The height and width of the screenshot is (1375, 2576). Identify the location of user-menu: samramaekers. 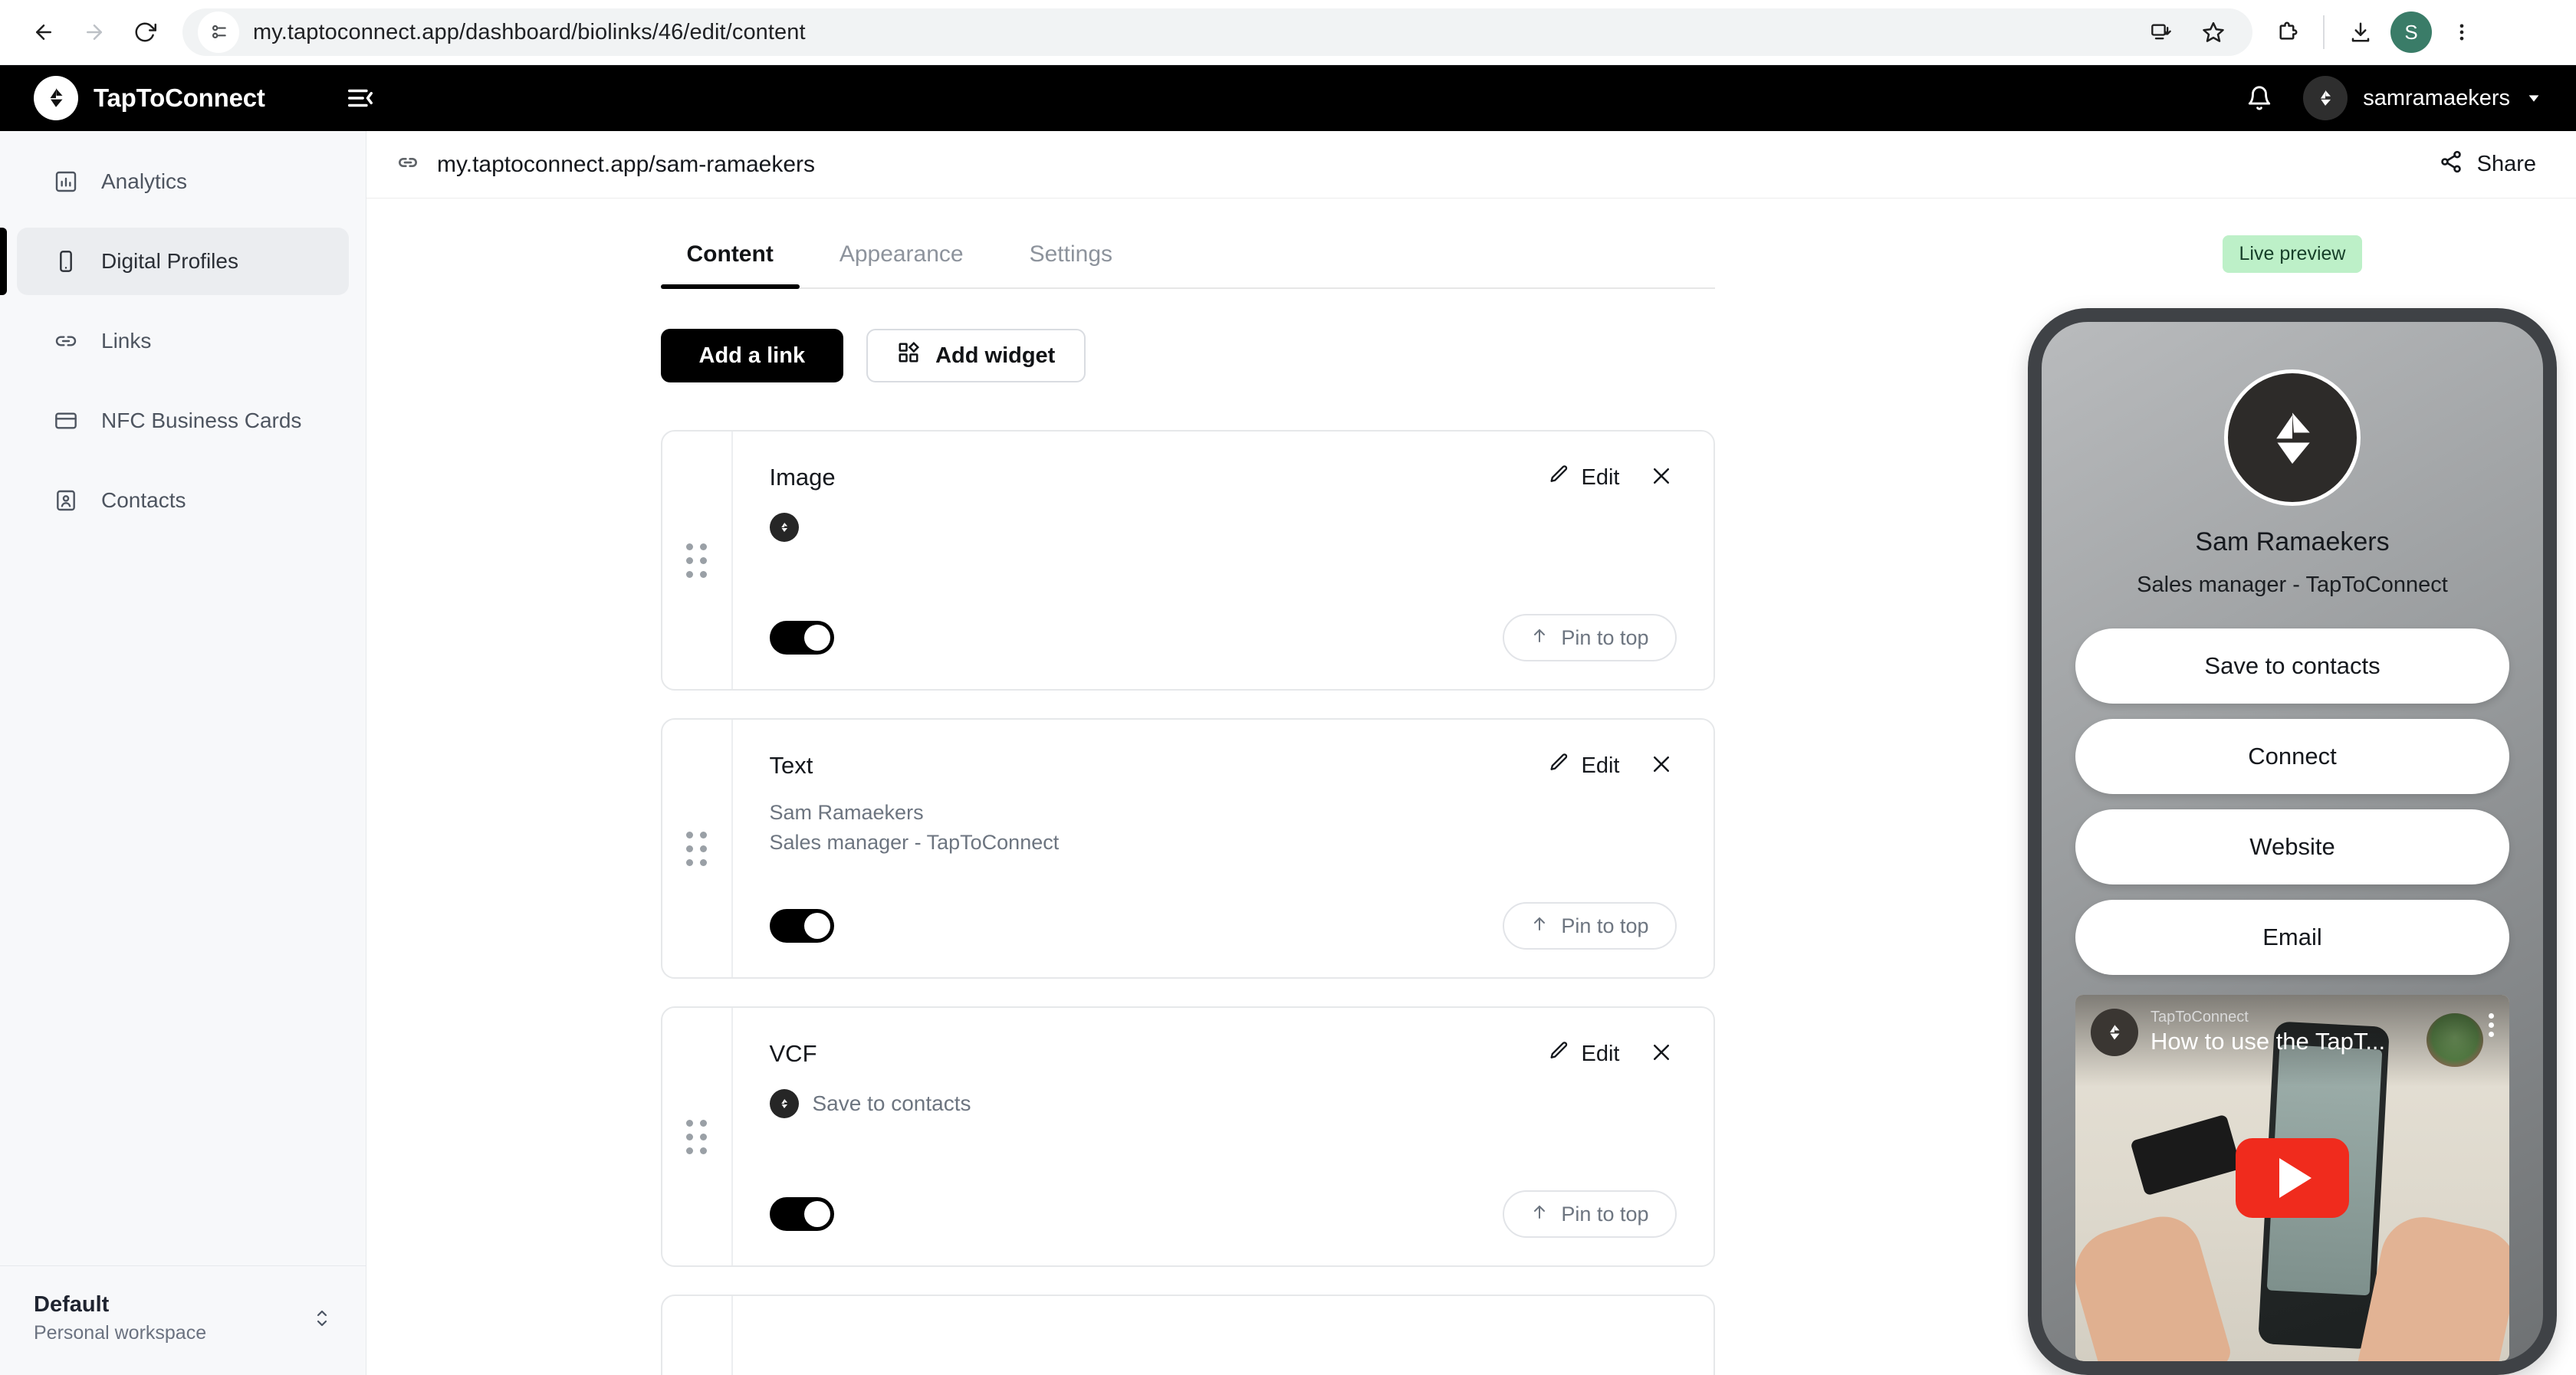
(2422, 98).